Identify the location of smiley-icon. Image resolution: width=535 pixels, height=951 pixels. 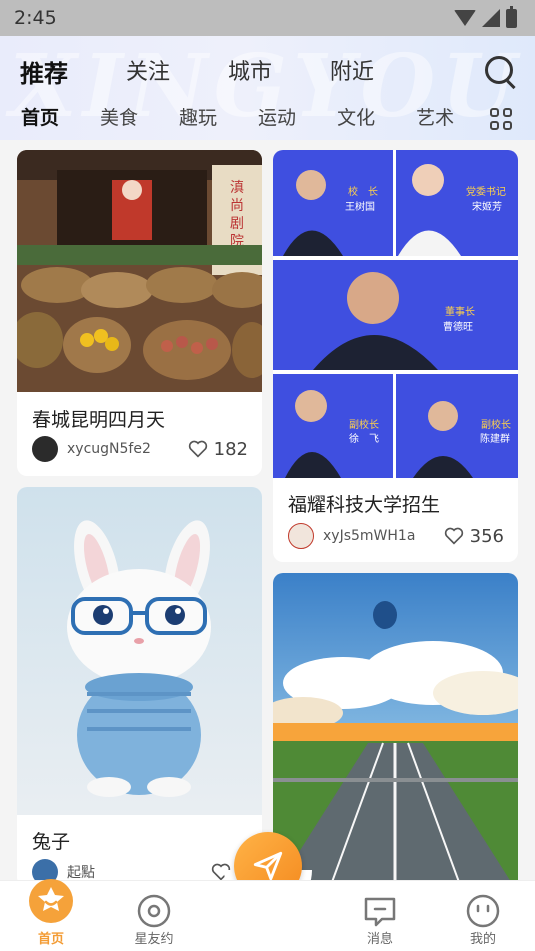
(483, 911).